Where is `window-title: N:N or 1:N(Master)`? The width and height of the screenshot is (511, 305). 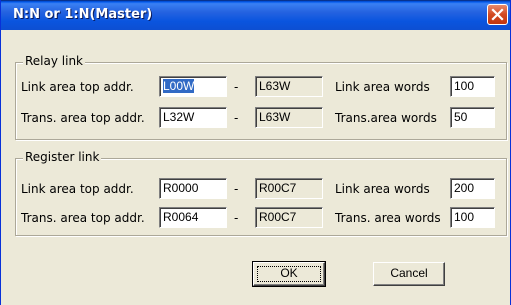
window-title: N:N or 1:N(Master) is located at coordinates (83, 14).